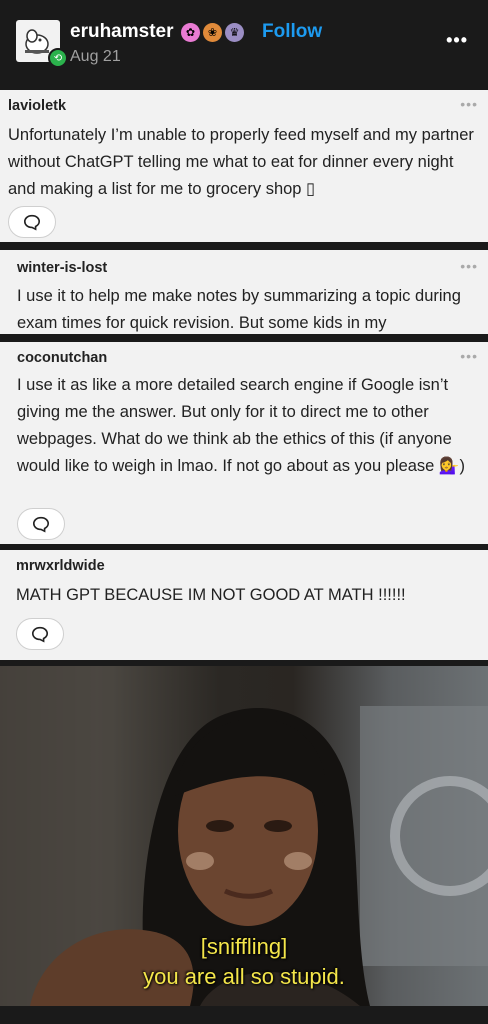  What do you see at coordinates (292, 32) in the screenshot?
I see `follow-button: Follow` at bounding box center [292, 32].